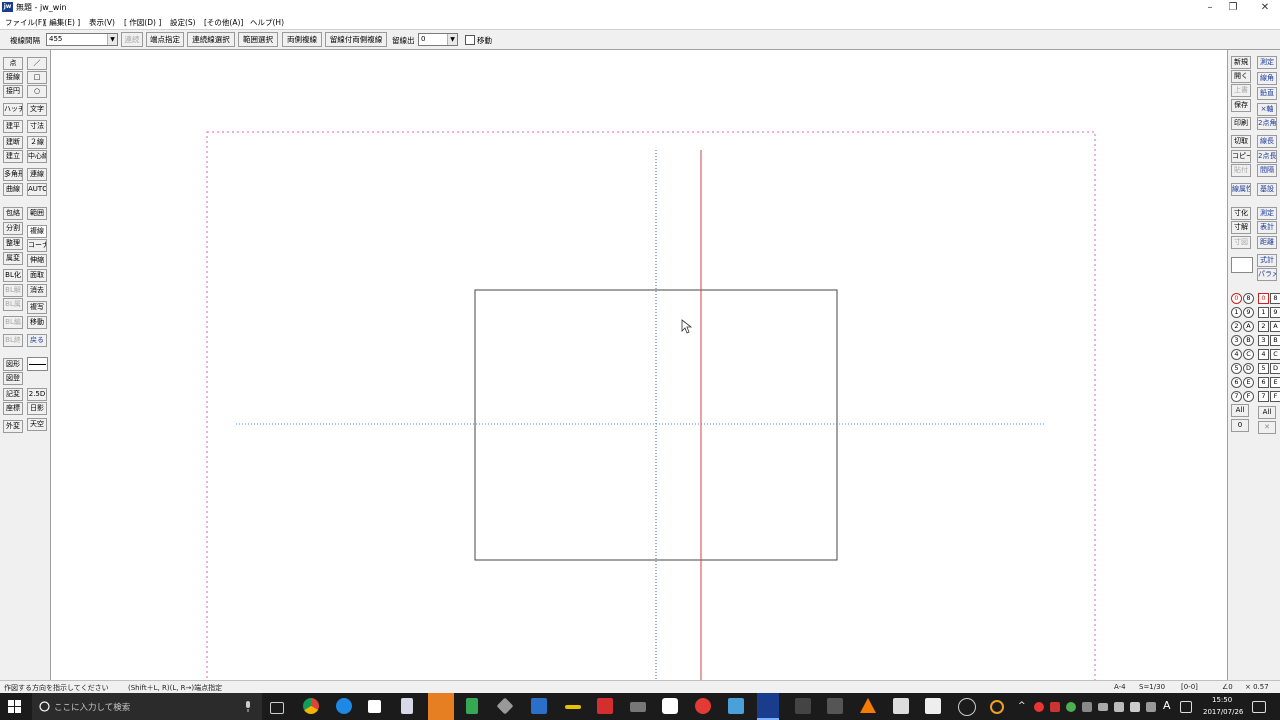 The height and width of the screenshot is (720, 1280). I want to click on layer-group-D: D, so click(1248, 368).